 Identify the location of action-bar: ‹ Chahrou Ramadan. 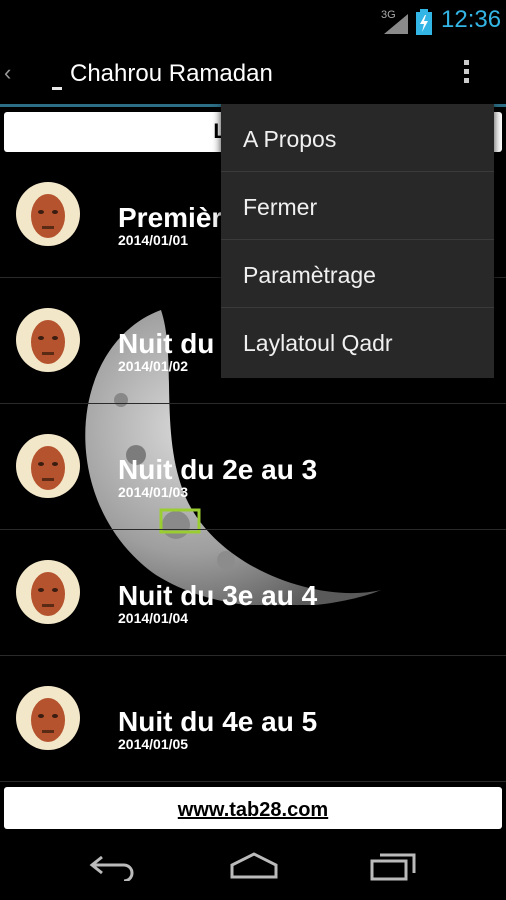
(253, 74).